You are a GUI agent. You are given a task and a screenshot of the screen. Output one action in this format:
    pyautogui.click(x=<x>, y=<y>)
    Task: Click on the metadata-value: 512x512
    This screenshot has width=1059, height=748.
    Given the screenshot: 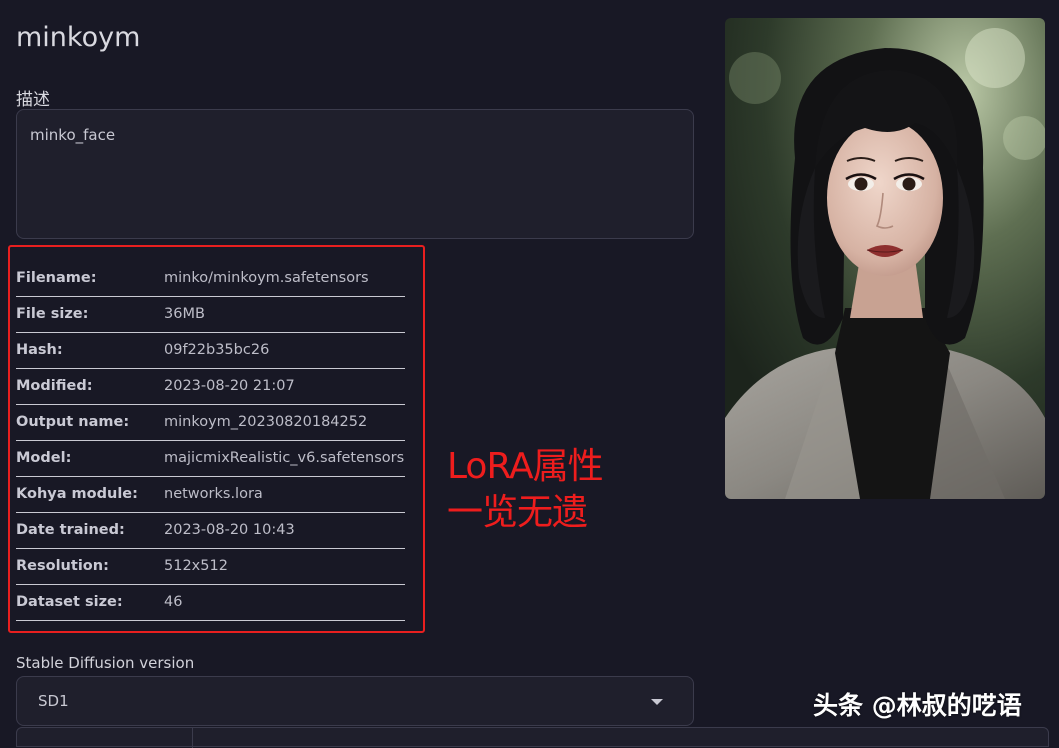 What is the action you would take?
    pyautogui.click(x=196, y=566)
    